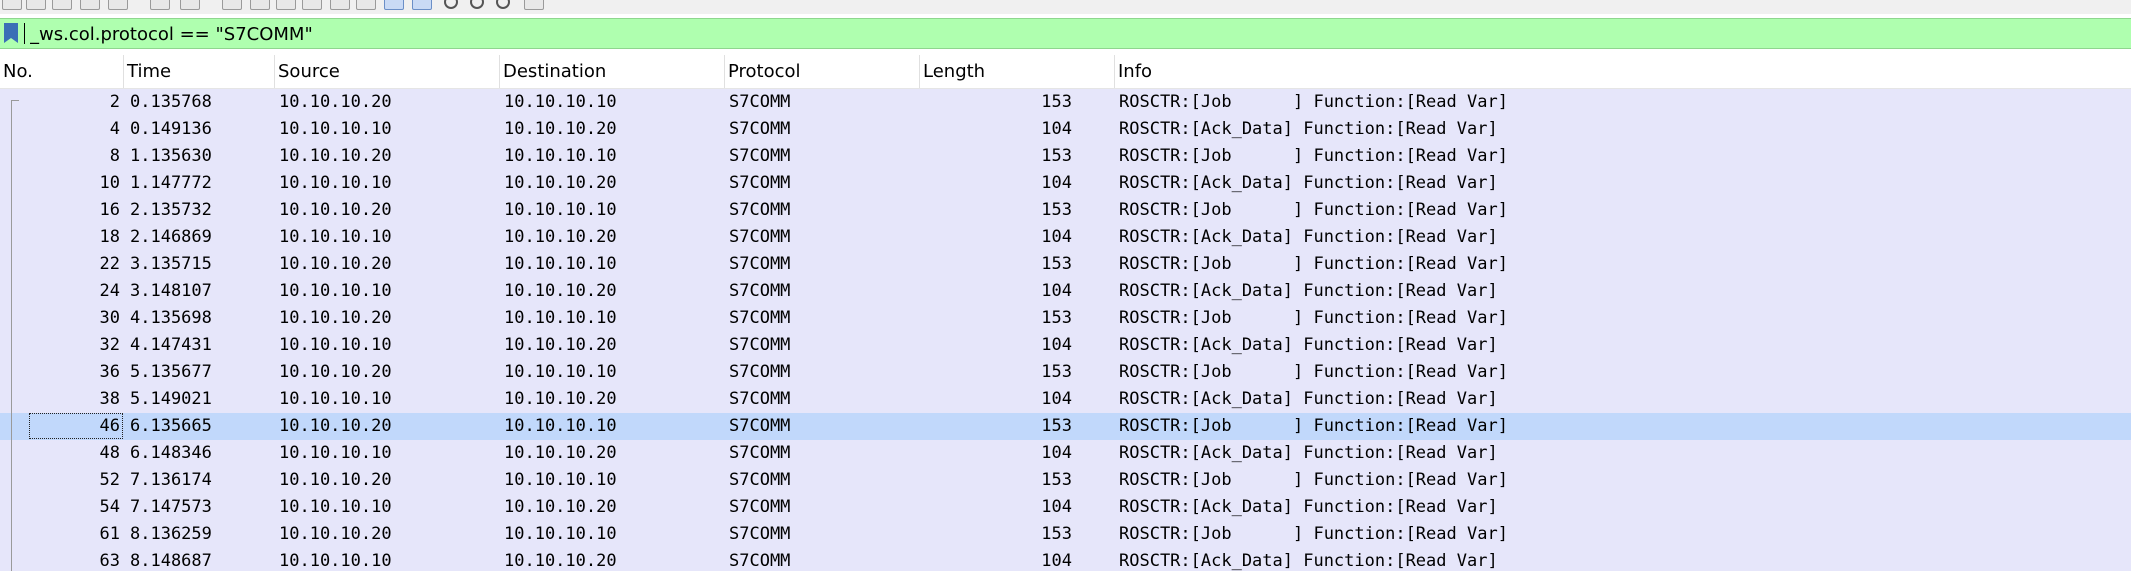  I want to click on display-filter-input, so click(1075, 34).